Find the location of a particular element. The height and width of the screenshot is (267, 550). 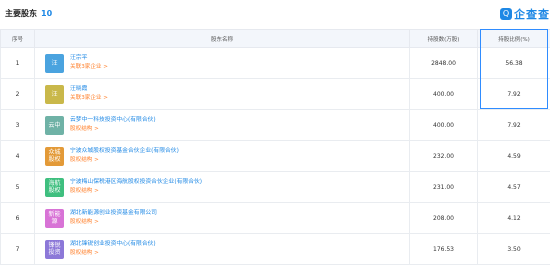

holder-avatar: 众城 股权 is located at coordinates (54, 156).